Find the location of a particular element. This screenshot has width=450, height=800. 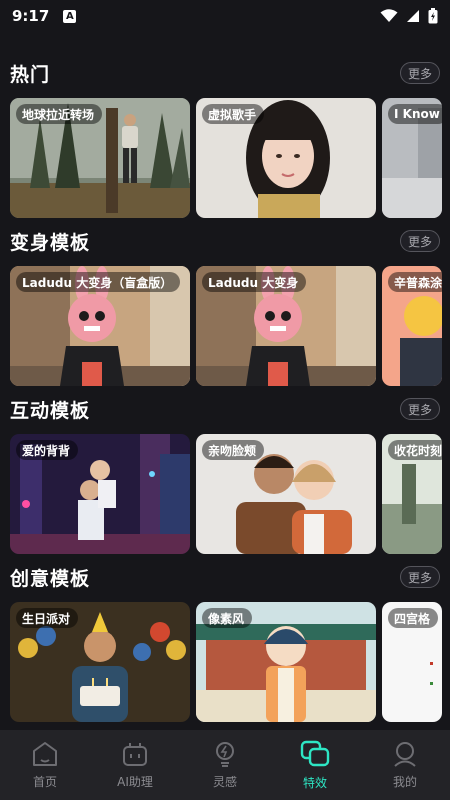

section-title: 变身模板 is located at coordinates (50, 242).